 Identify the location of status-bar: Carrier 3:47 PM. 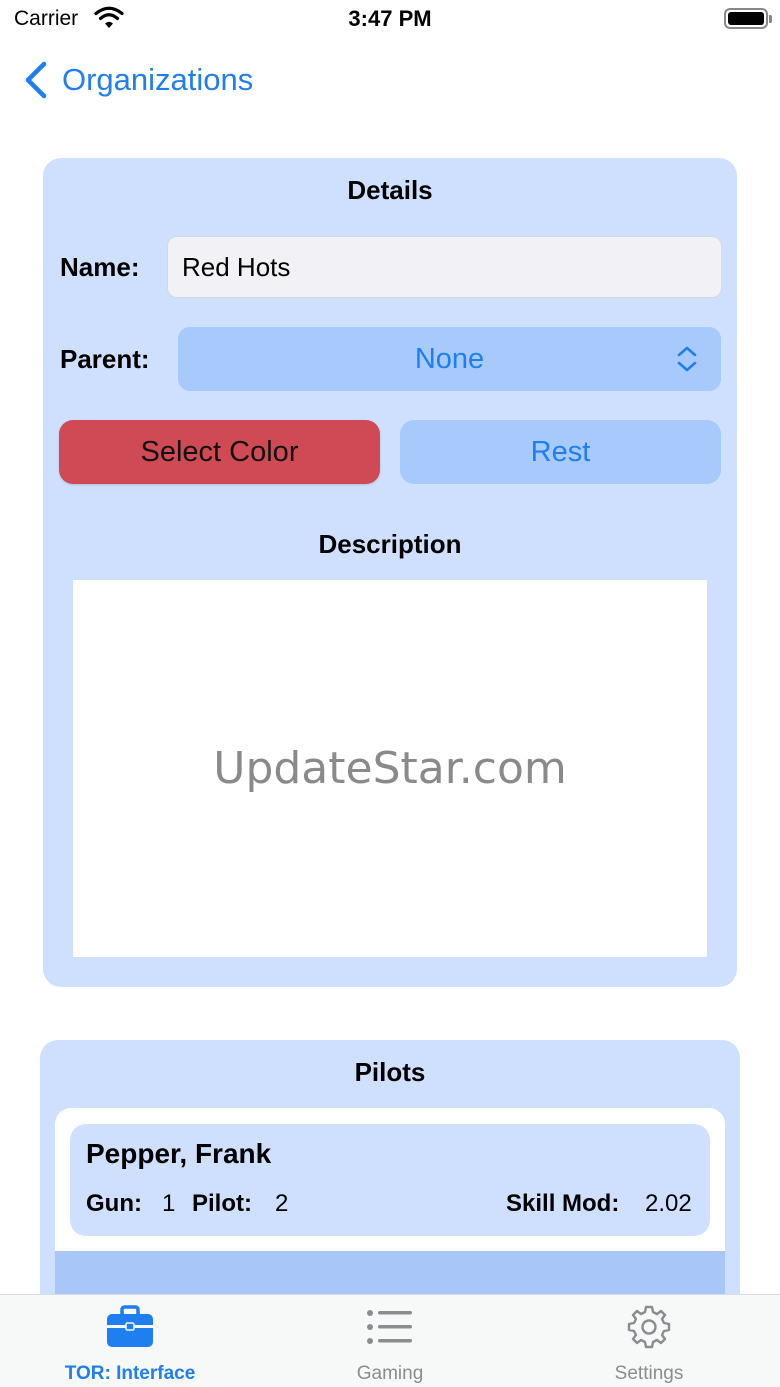
(390, 20).